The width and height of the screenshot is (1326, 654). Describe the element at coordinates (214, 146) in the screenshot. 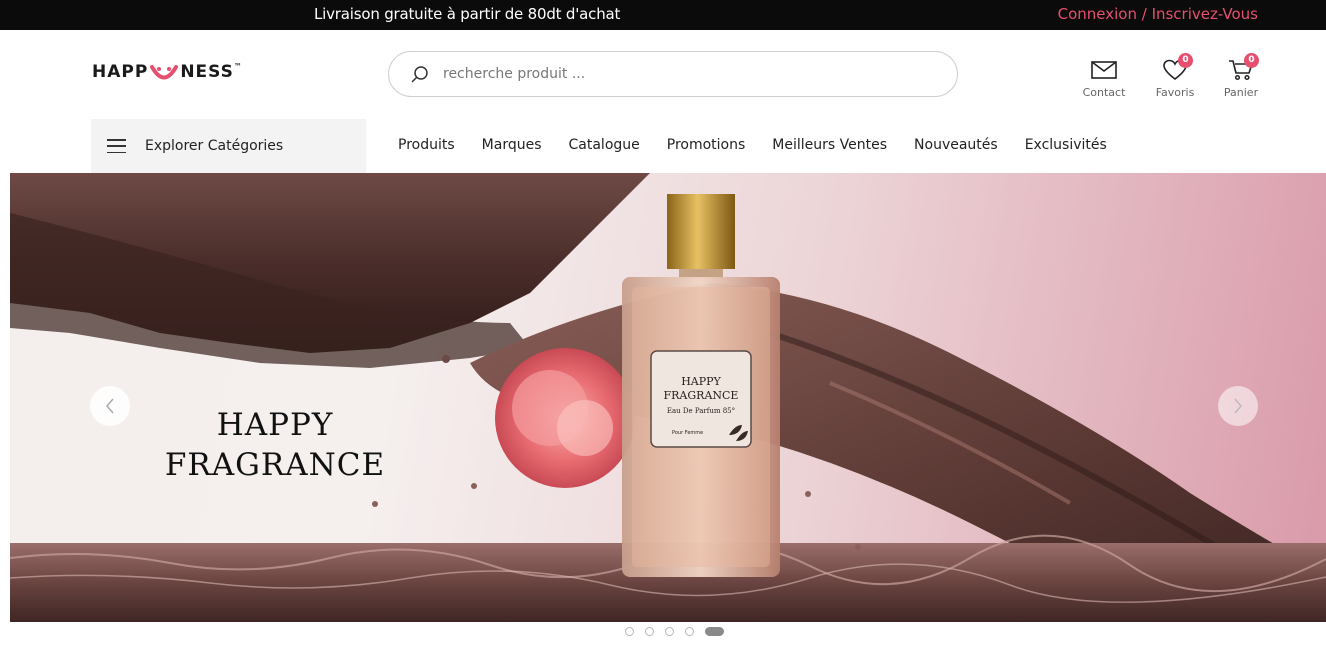

I see `explore-categories-label: Explorer Catégories` at that location.